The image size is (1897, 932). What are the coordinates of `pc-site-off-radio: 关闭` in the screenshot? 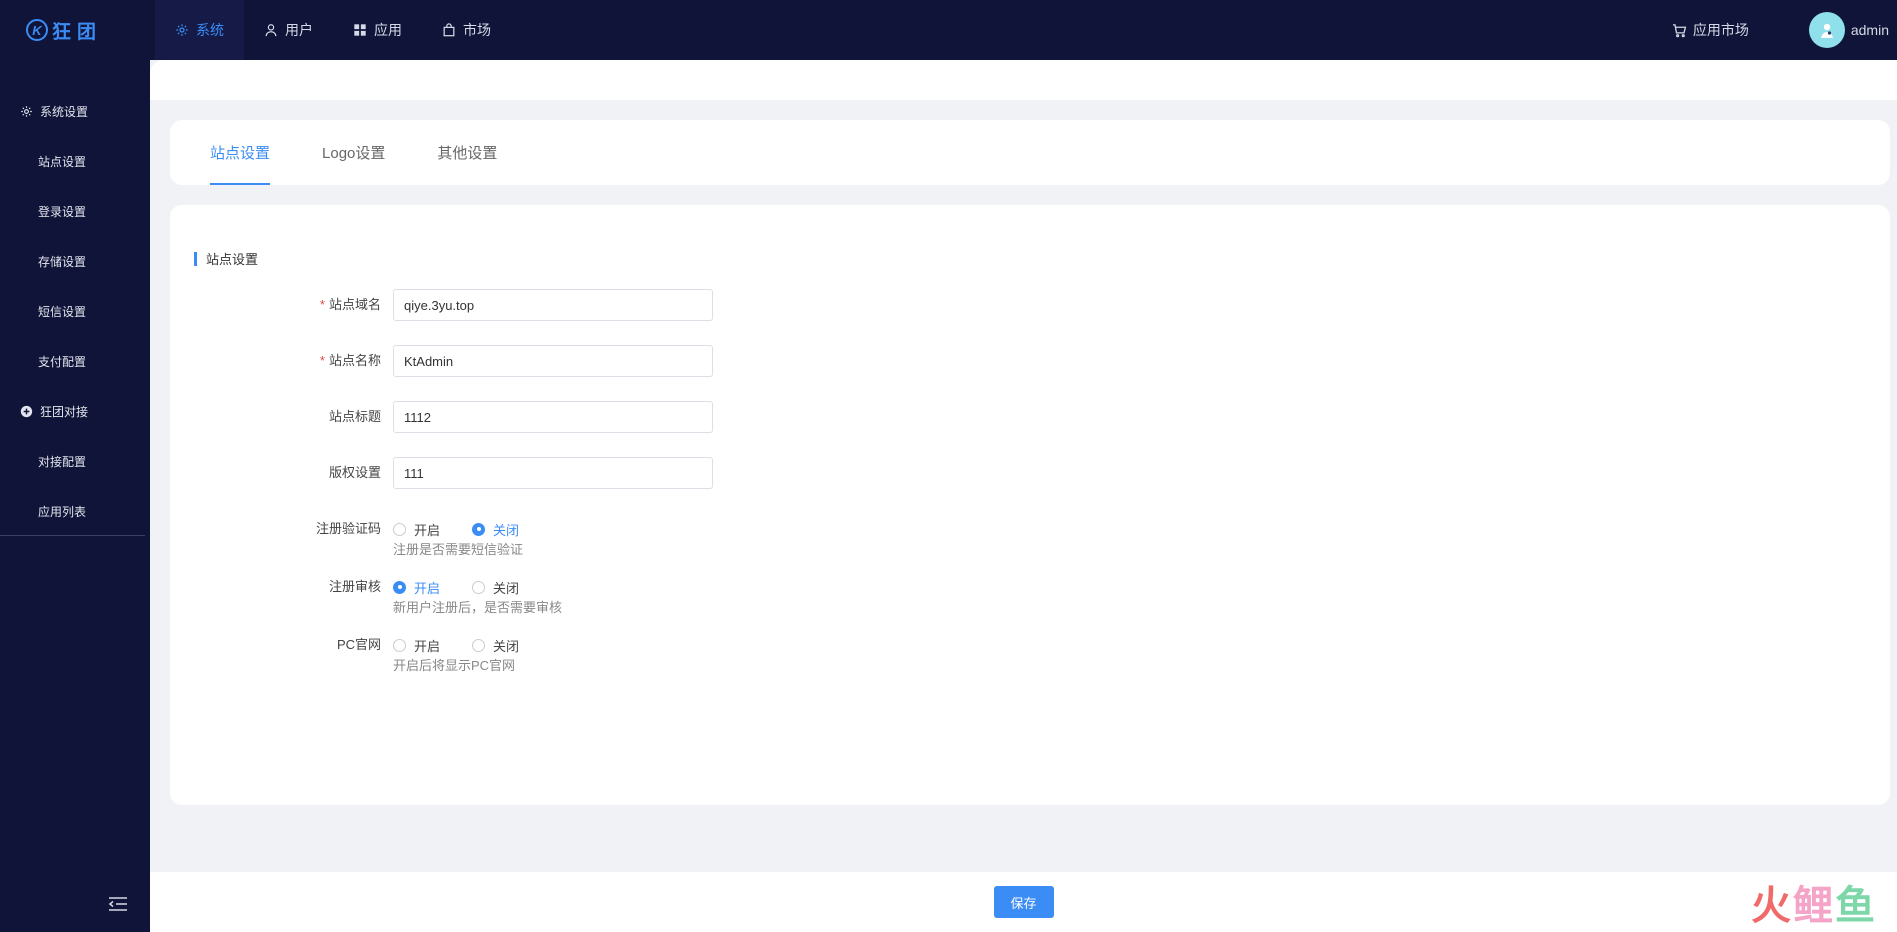 It's located at (495, 645).